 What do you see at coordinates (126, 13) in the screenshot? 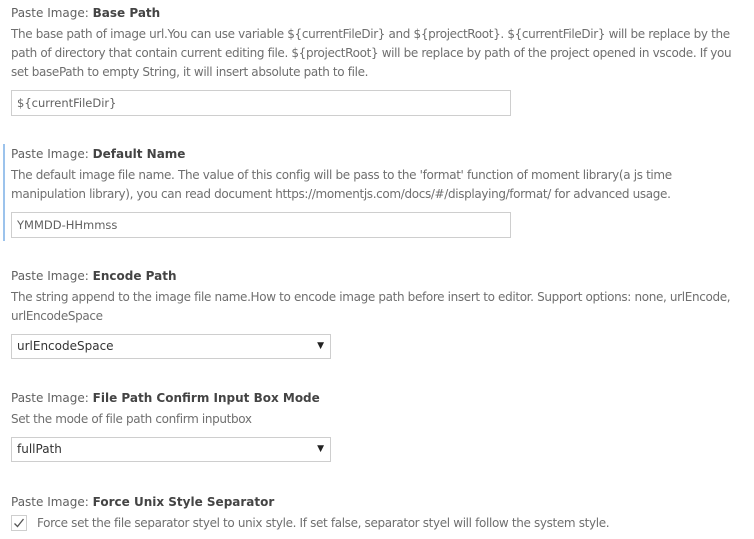
I see `setting-label: Base Path` at bounding box center [126, 13].